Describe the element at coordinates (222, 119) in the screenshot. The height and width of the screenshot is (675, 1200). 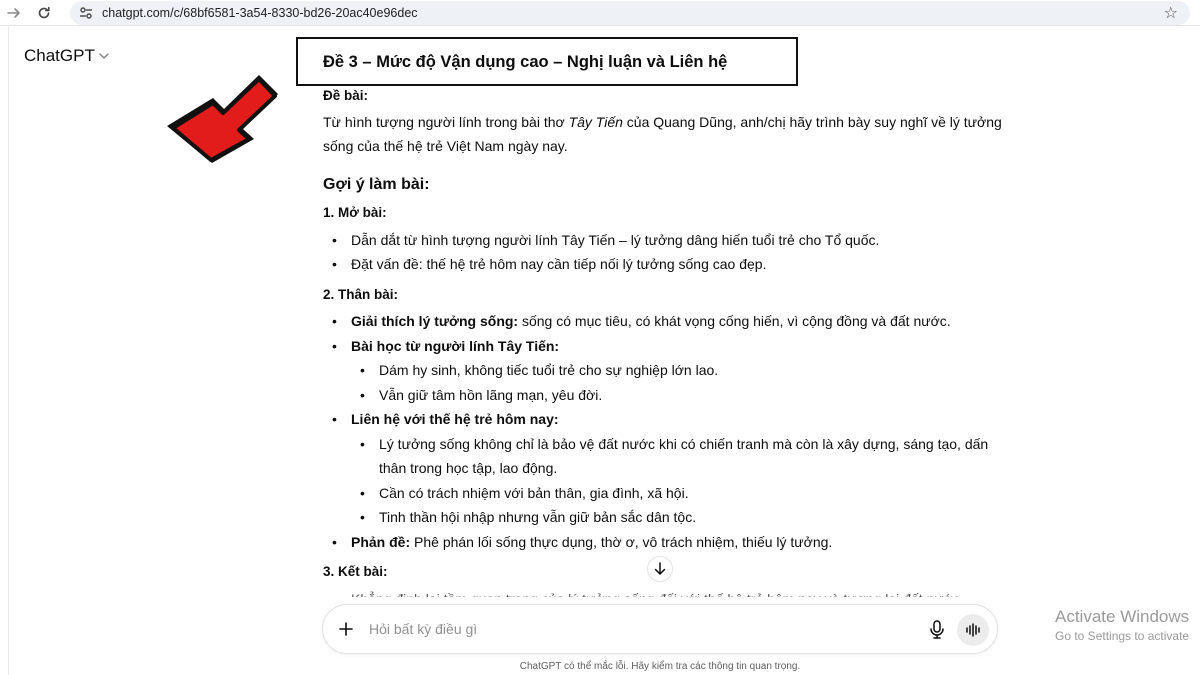
I see `red-arrow-annotation-icon` at that location.